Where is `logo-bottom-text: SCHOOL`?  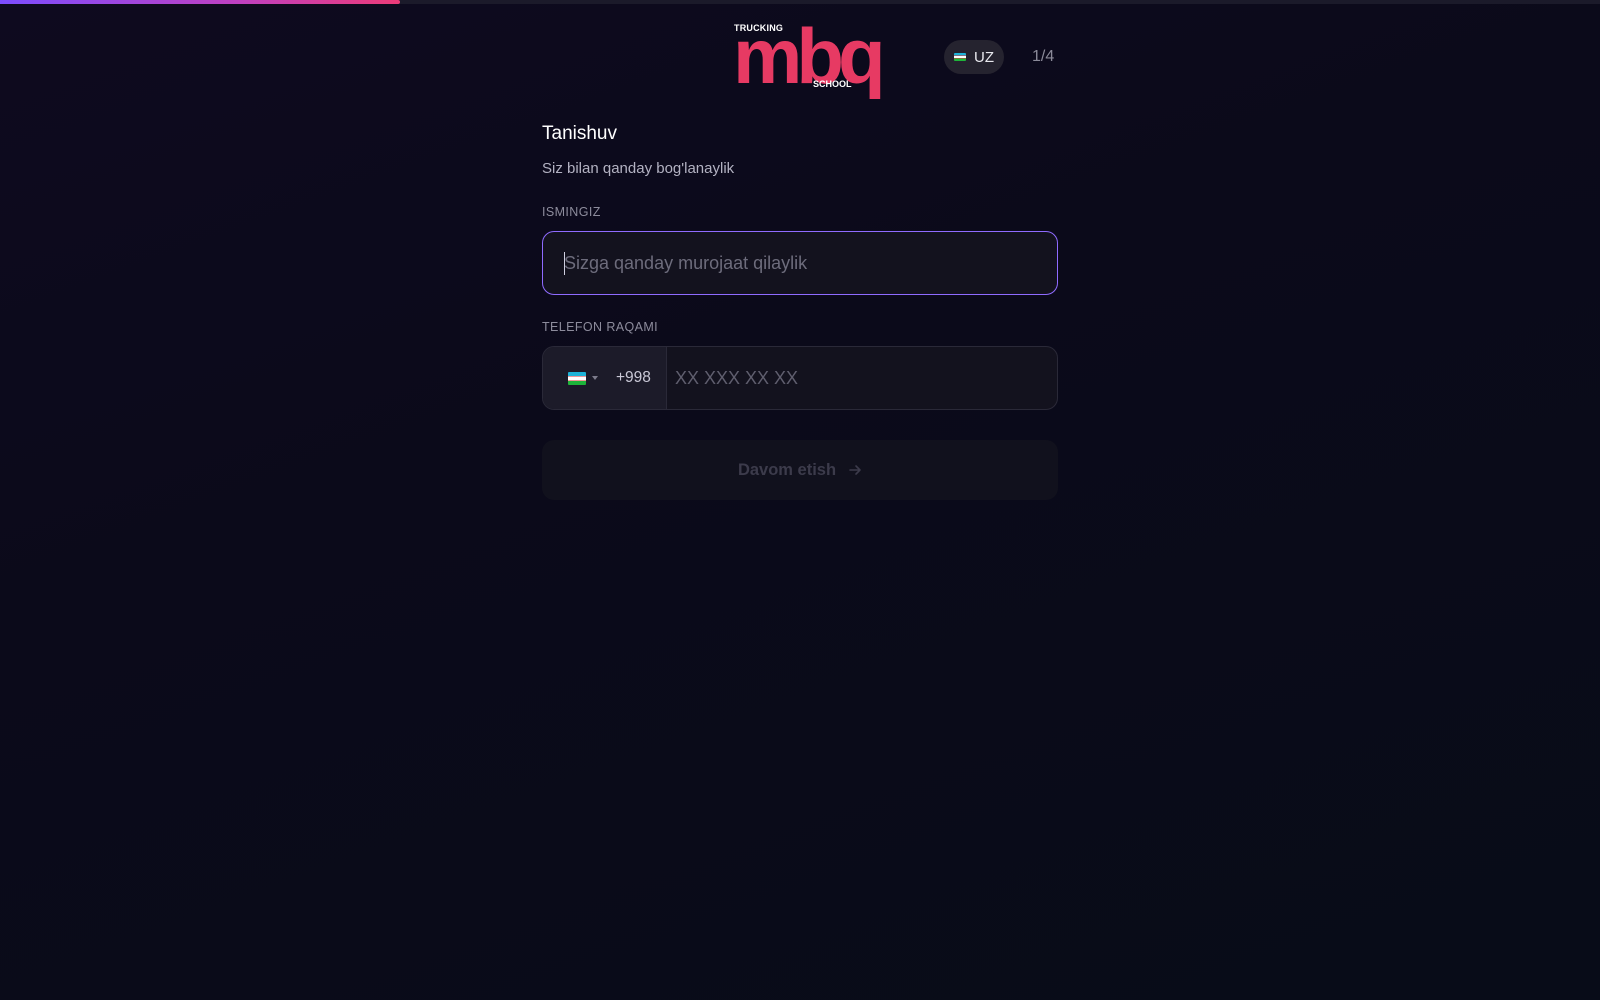 logo-bottom-text: SCHOOL is located at coordinates (832, 84).